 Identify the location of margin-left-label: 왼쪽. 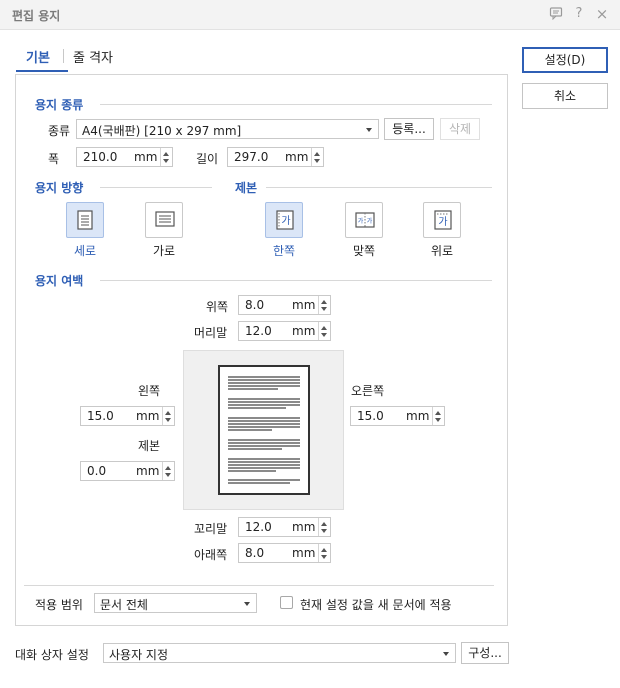
(149, 391).